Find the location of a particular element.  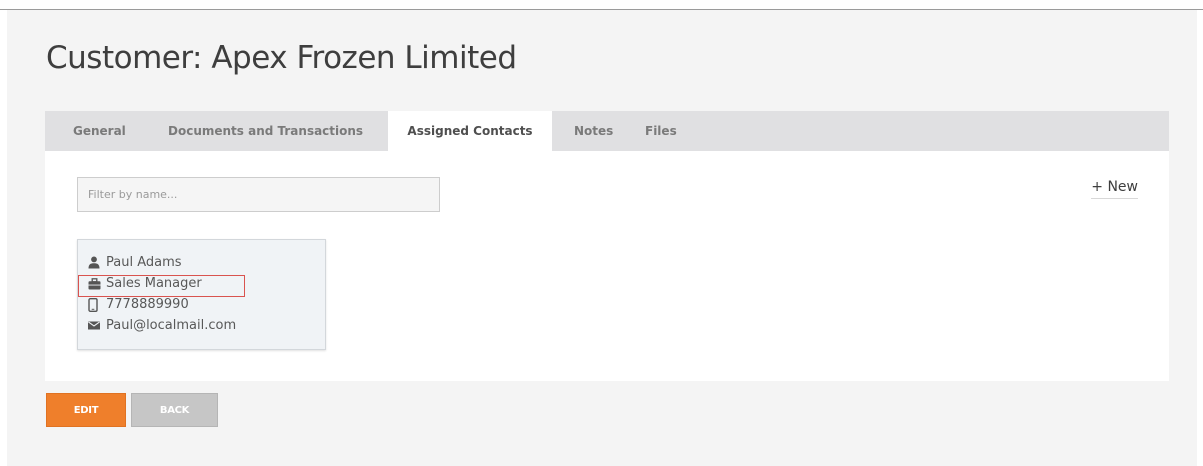

back-button: BACK is located at coordinates (174, 410).